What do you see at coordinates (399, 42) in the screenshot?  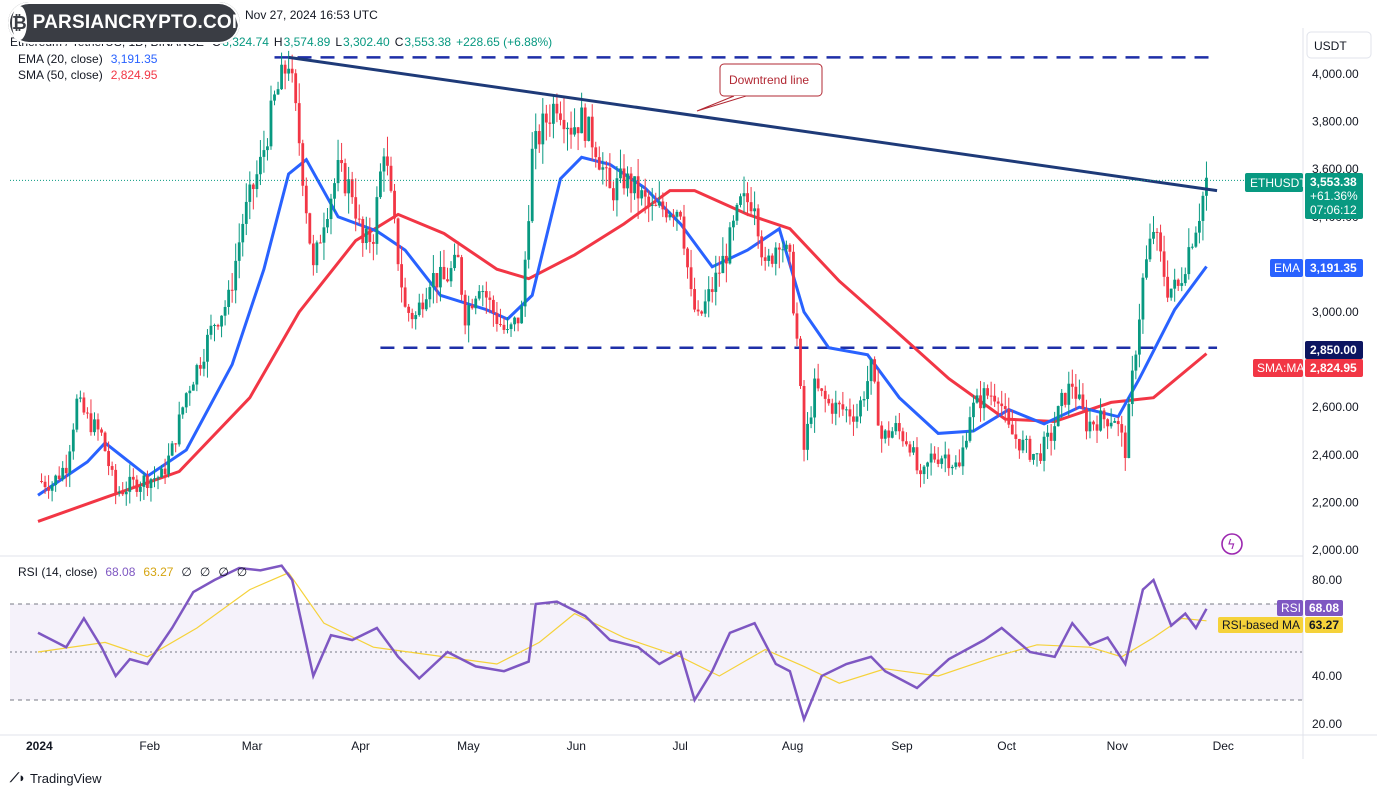 I see `ohlc-key: C` at bounding box center [399, 42].